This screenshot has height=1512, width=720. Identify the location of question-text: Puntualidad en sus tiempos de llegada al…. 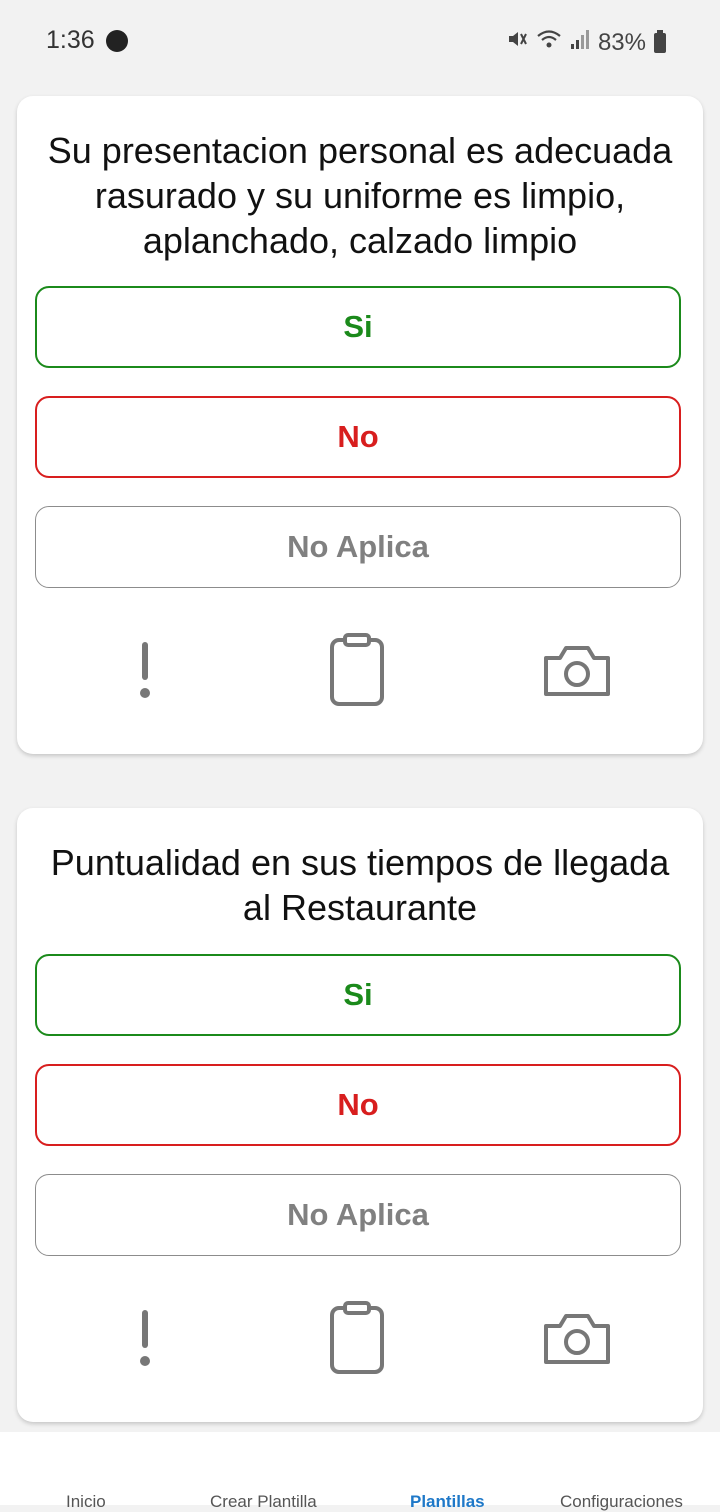
(360, 885).